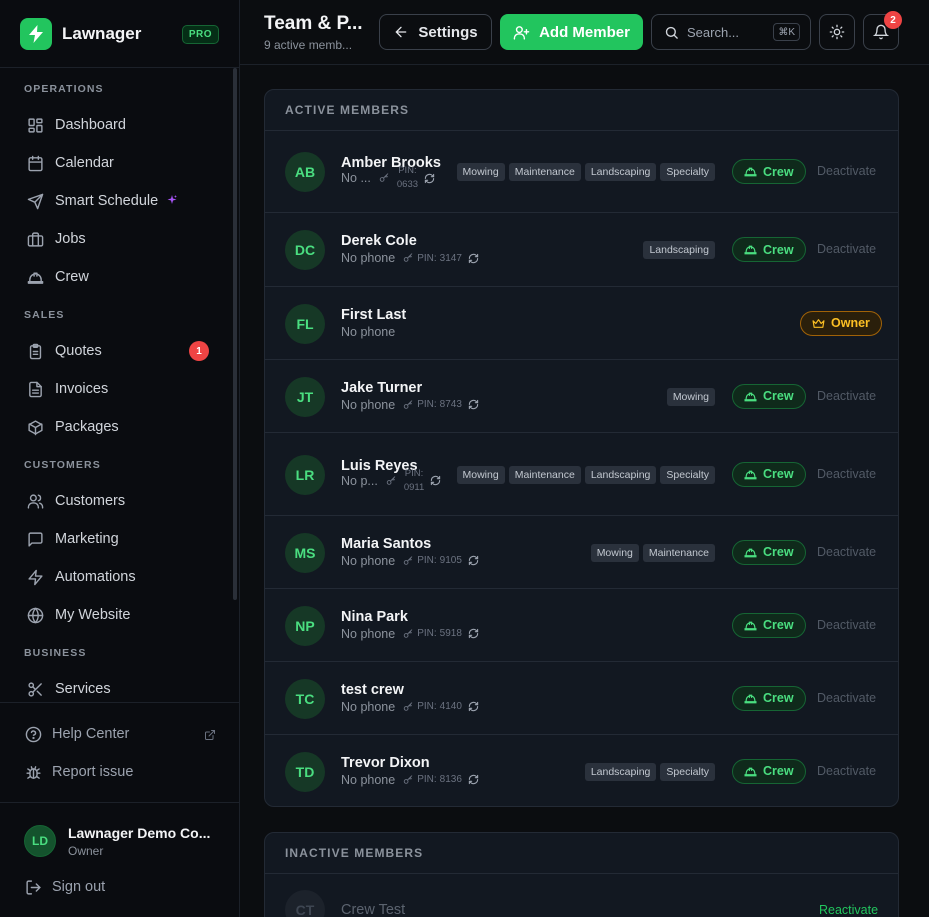  I want to click on pin-value: 4140, so click(450, 706).